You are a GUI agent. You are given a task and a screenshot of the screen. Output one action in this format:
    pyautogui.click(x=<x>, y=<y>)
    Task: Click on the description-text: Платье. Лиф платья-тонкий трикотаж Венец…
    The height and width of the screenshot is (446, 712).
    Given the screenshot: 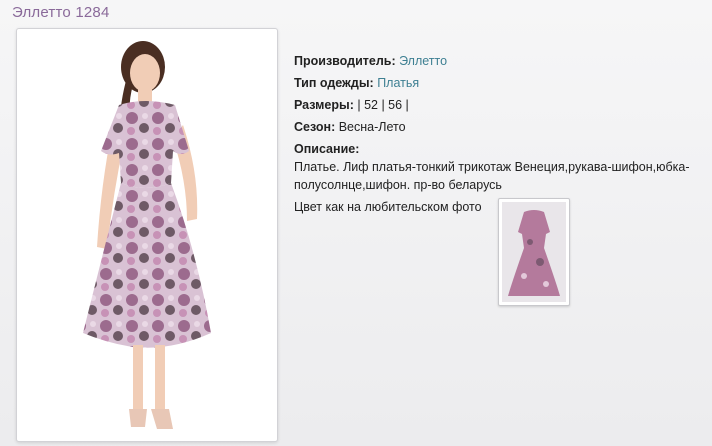 What is the action you would take?
    pyautogui.click(x=492, y=176)
    